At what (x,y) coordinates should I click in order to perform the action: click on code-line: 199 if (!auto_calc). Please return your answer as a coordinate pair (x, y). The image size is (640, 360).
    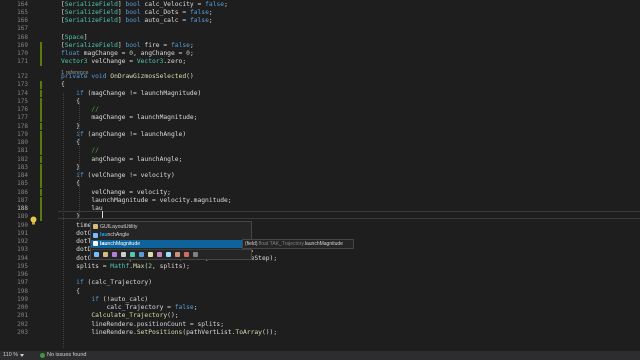
    Looking at the image, I should click on (320, 300).